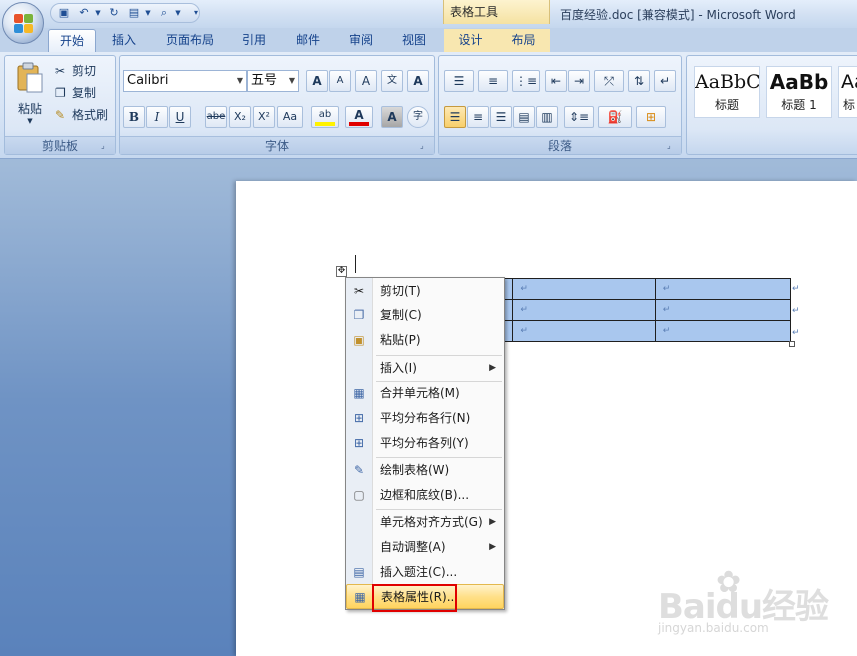 The width and height of the screenshot is (857, 656). Describe the element at coordinates (493, 81) in the screenshot. I see `numbering-button: ≡` at that location.